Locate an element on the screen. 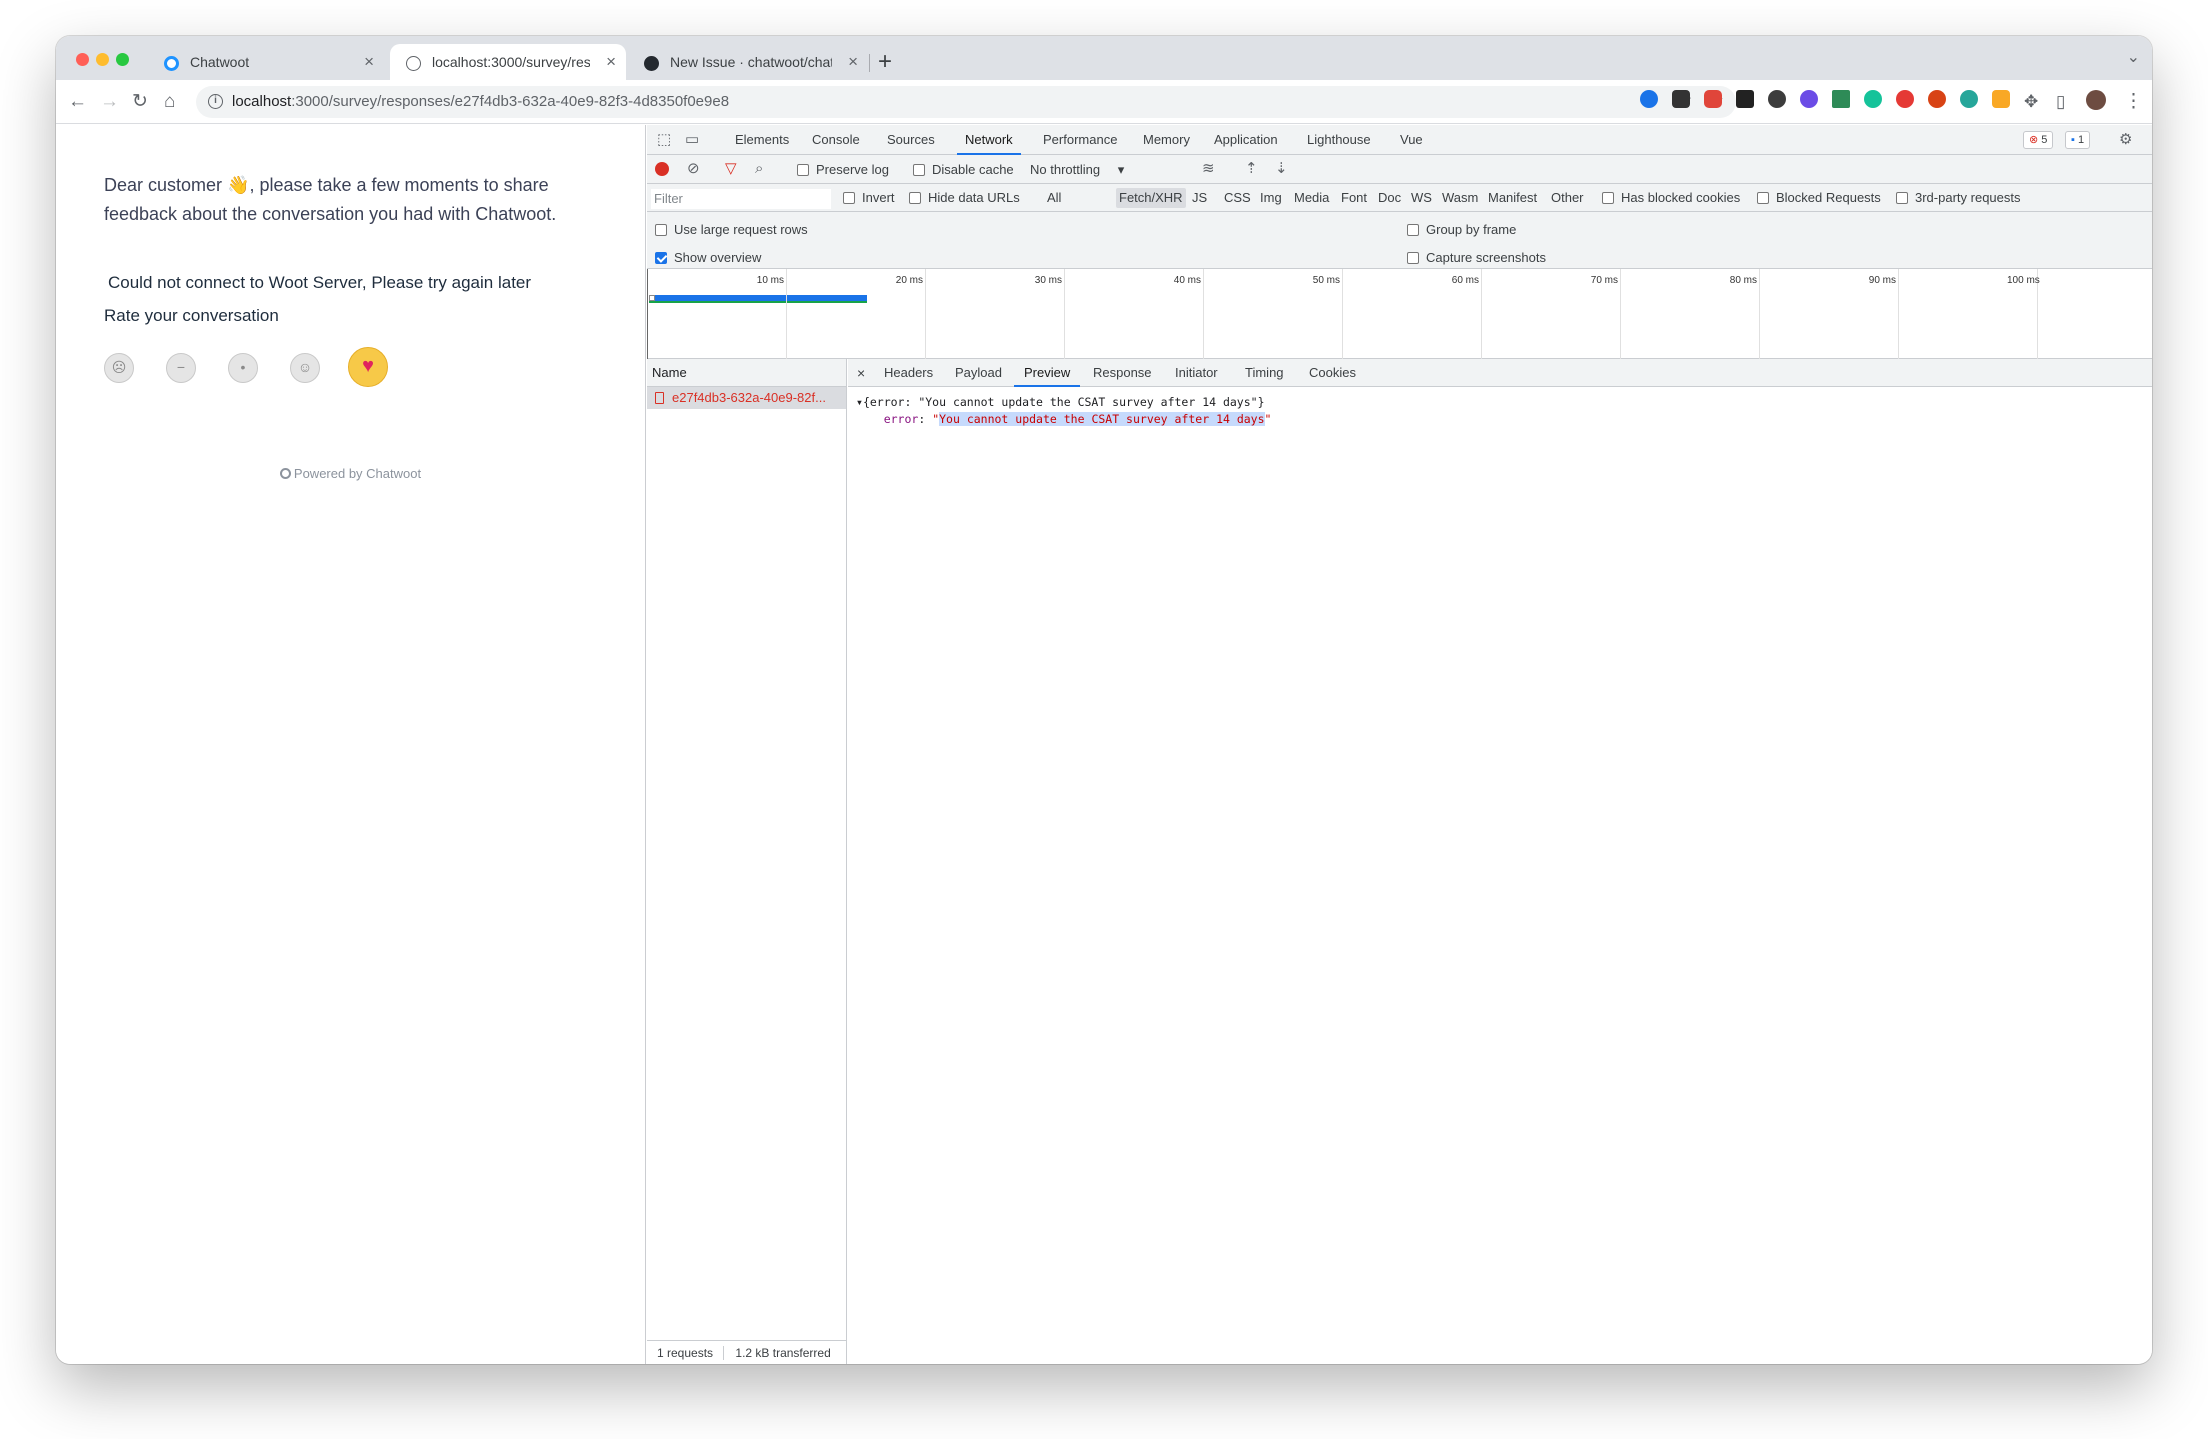 Image resolution: width=2208 pixels, height=1439 pixels. side-panel-icon: ▯ is located at coordinates (2060, 102).